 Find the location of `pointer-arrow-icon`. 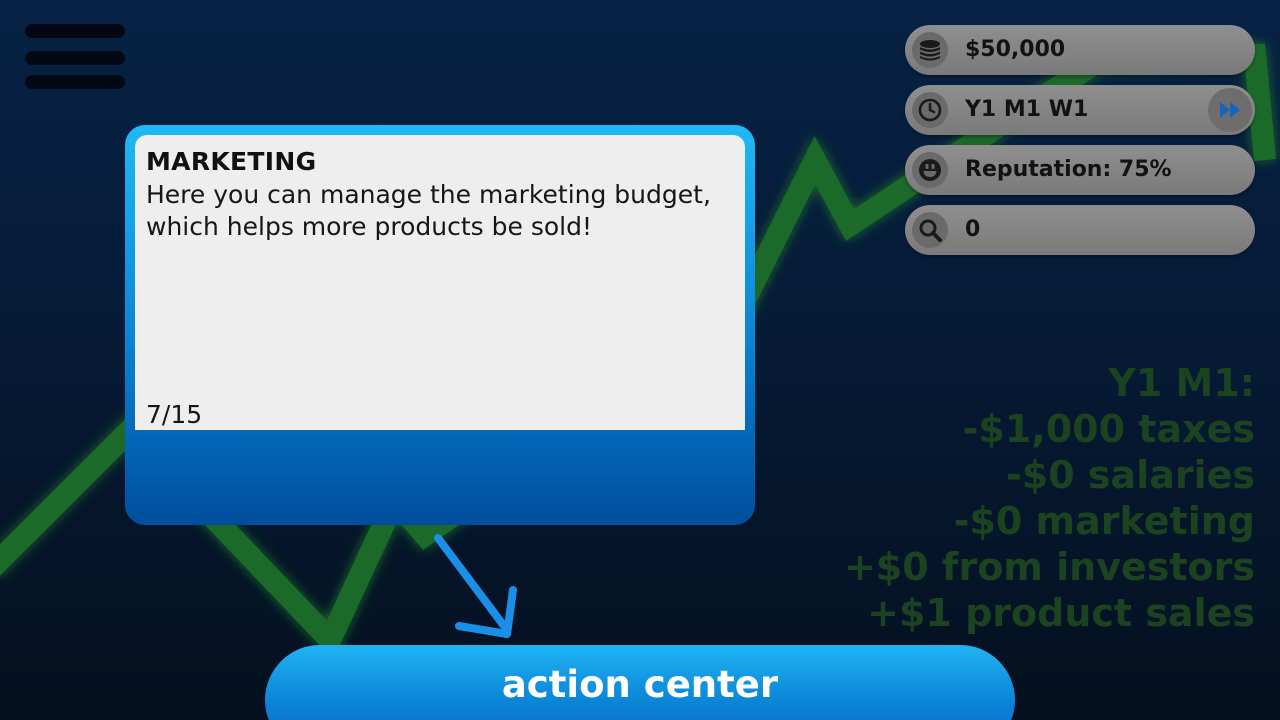

pointer-arrow-icon is located at coordinates (475, 586).